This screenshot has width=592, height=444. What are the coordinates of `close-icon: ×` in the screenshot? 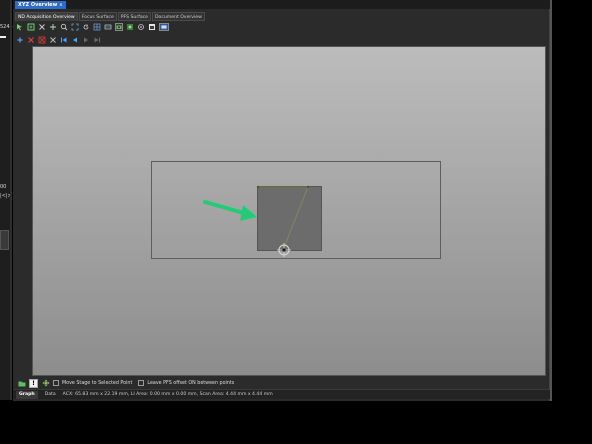 It's located at (60, 5).